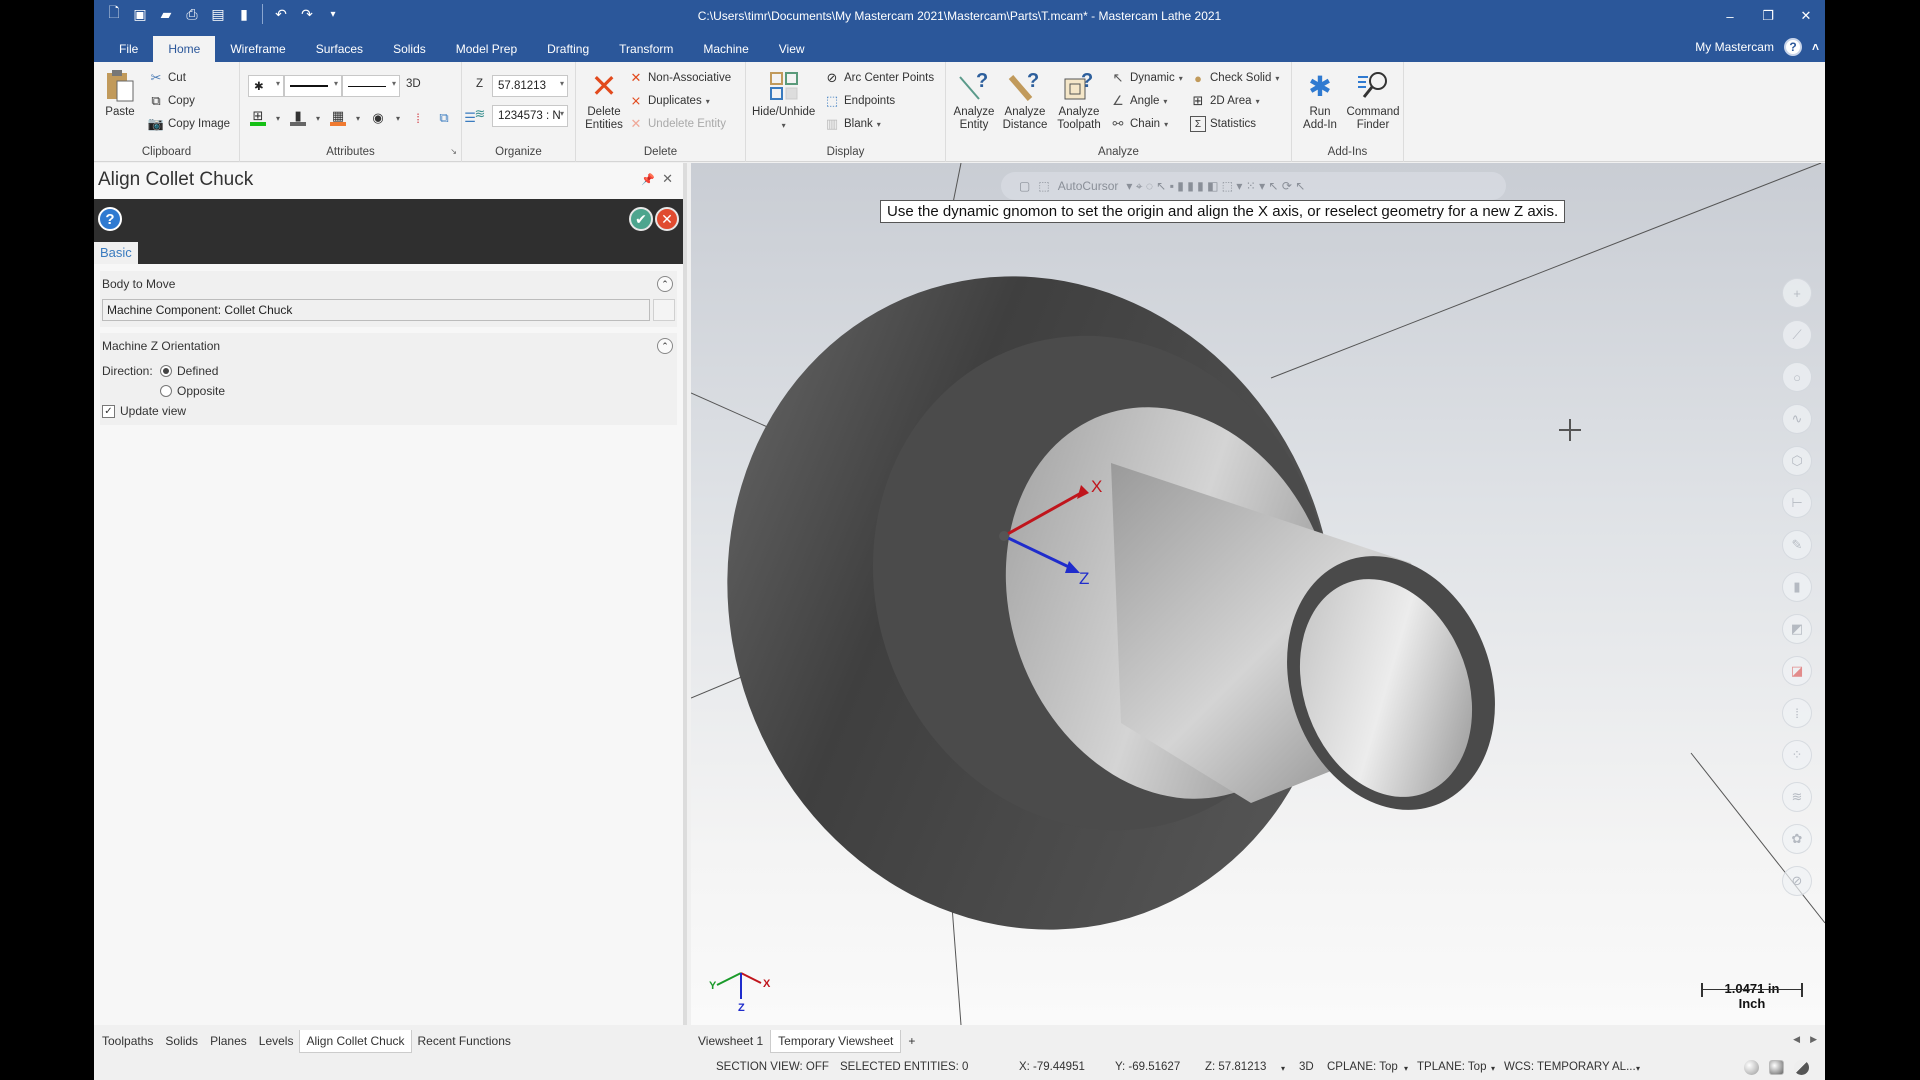 This screenshot has height=1080, width=1920. What do you see at coordinates (667, 219) in the screenshot?
I see `cancel-button: ✕` at bounding box center [667, 219].